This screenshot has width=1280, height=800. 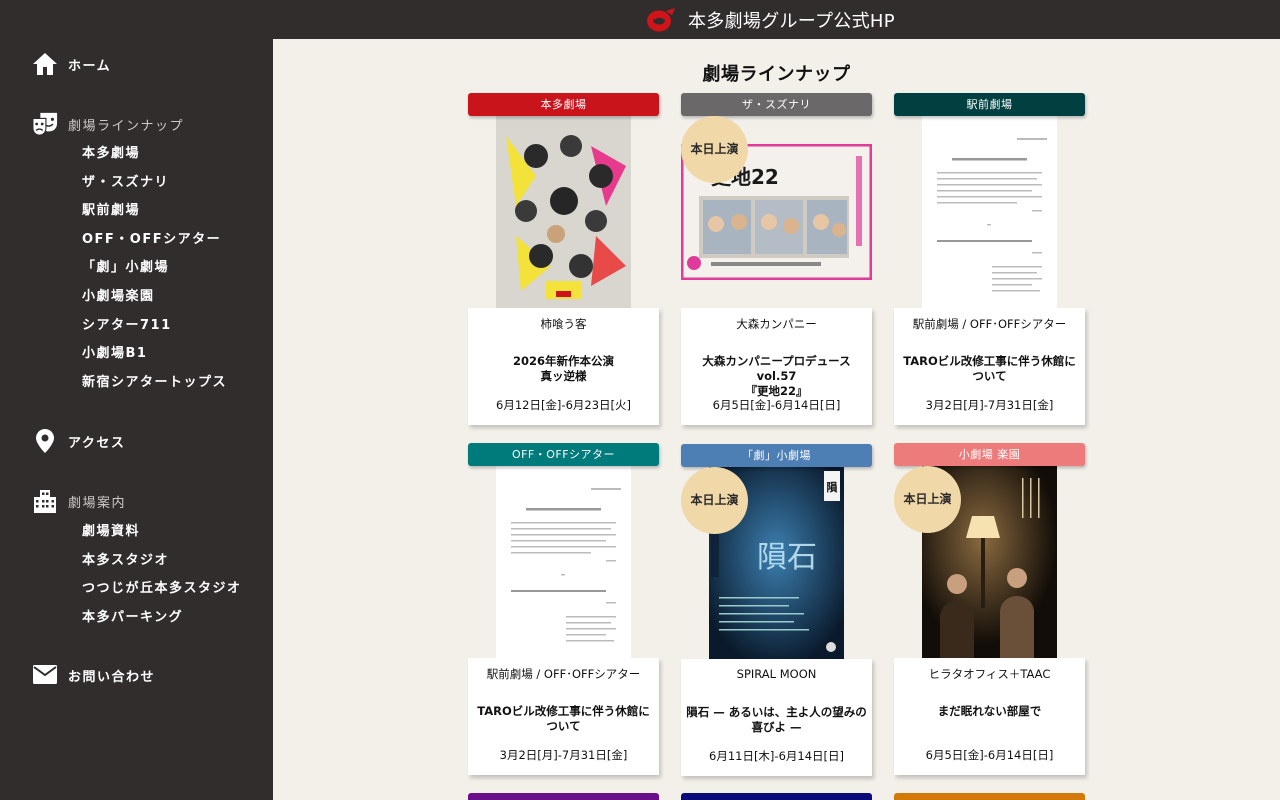 I want to click on poster-image: 本日上演 更地22, so click(x=776, y=212).